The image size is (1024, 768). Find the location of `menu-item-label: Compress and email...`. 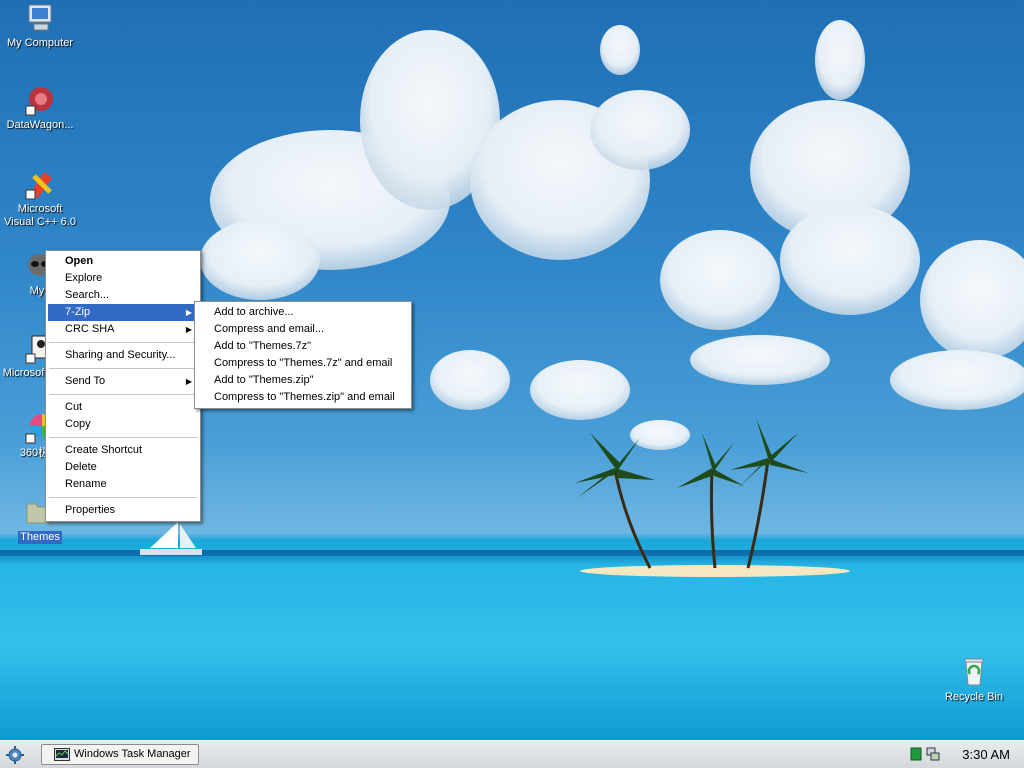

menu-item-label: Compress and email... is located at coordinates (269, 329).